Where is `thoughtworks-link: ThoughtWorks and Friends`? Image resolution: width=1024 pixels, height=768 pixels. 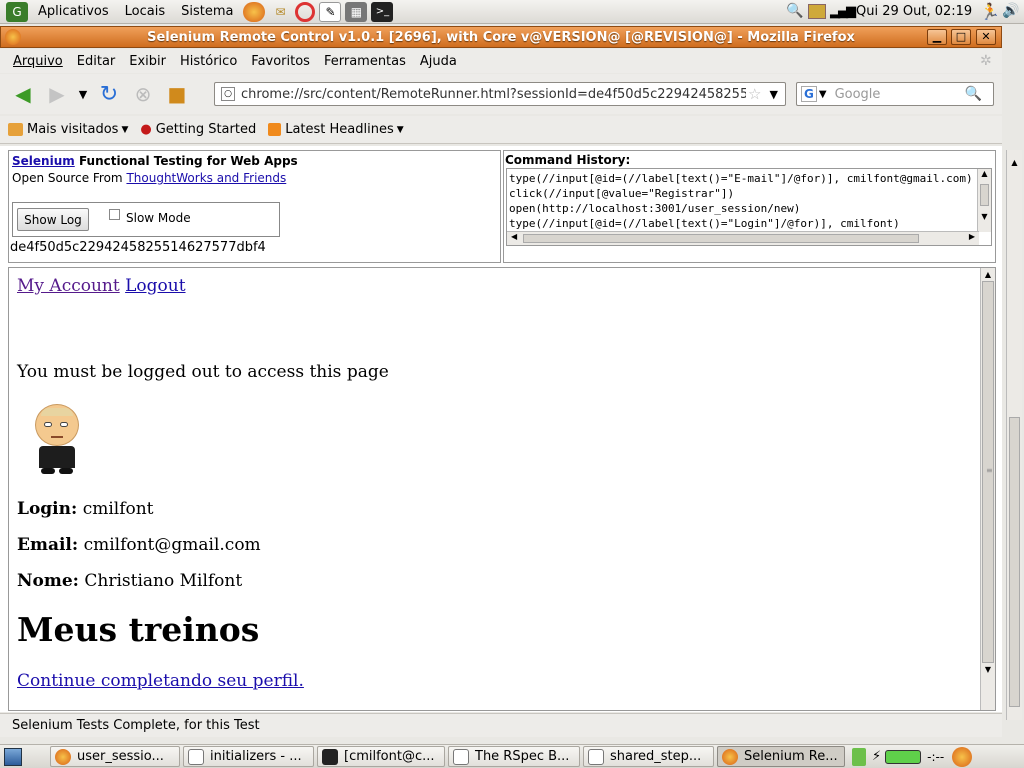
thoughtworks-link: ThoughtWorks and Friends is located at coordinates (206, 178).